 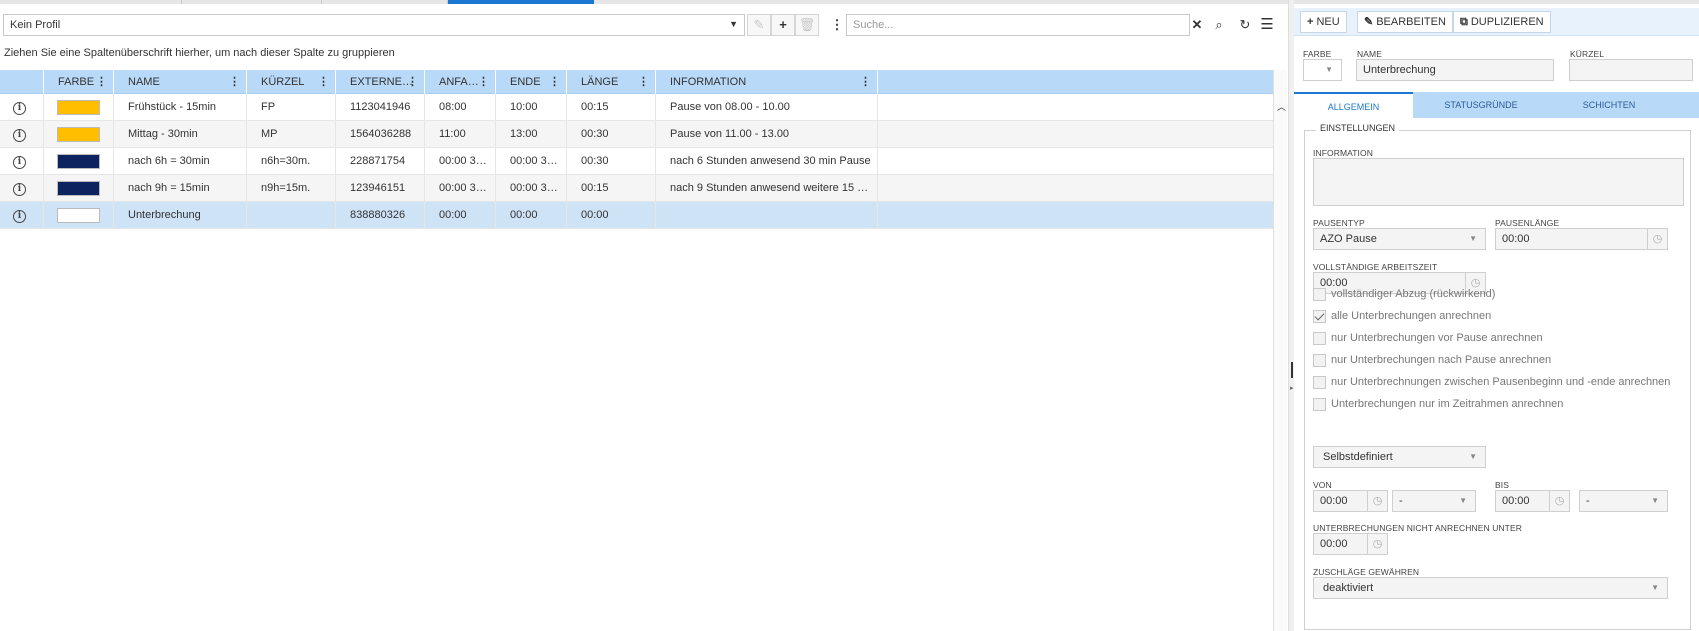 What do you see at coordinates (1317, 54) in the screenshot?
I see `farbe-label: FARBE` at bounding box center [1317, 54].